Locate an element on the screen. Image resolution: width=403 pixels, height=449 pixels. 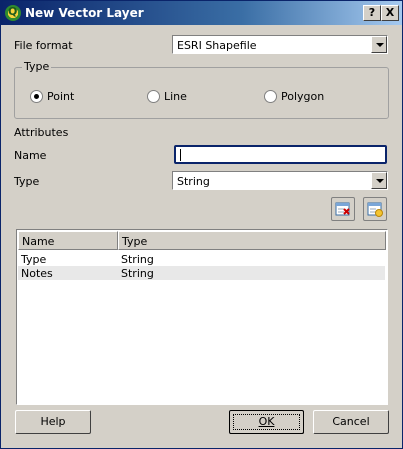
geometry-type-legend: Type is located at coordinates (37, 66).